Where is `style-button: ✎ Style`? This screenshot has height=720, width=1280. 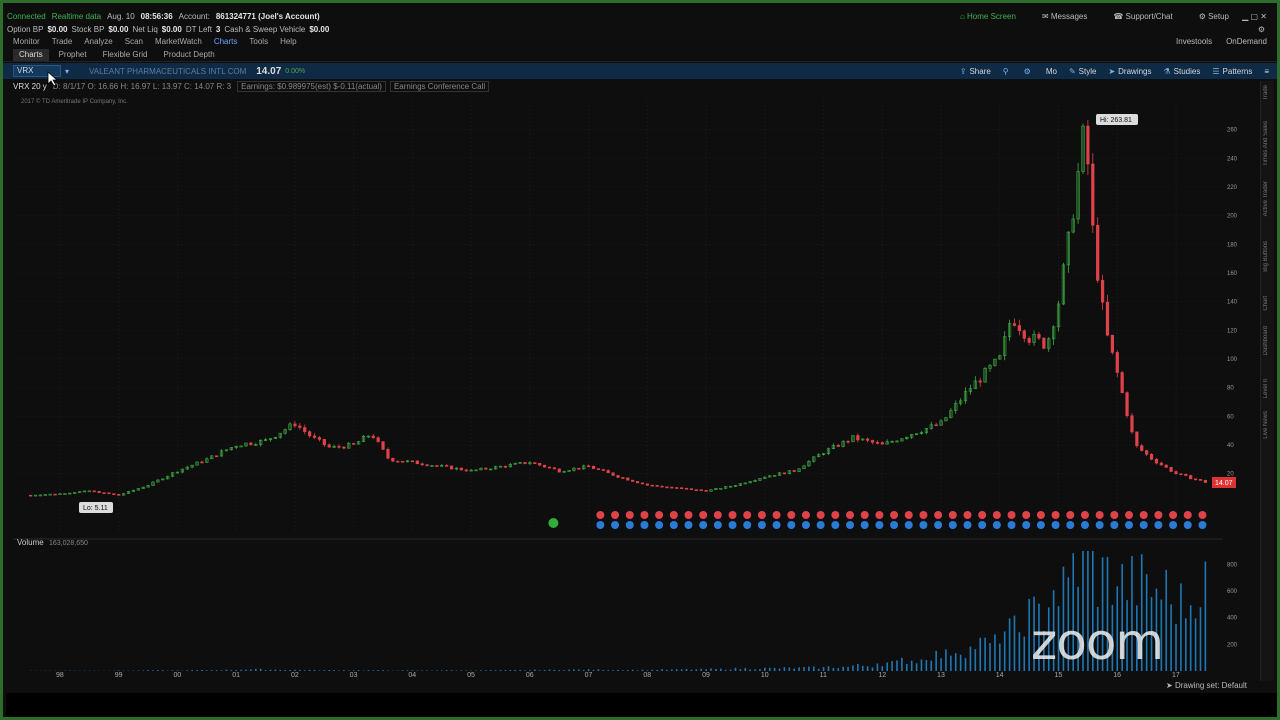 style-button: ✎ Style is located at coordinates (1083, 71).